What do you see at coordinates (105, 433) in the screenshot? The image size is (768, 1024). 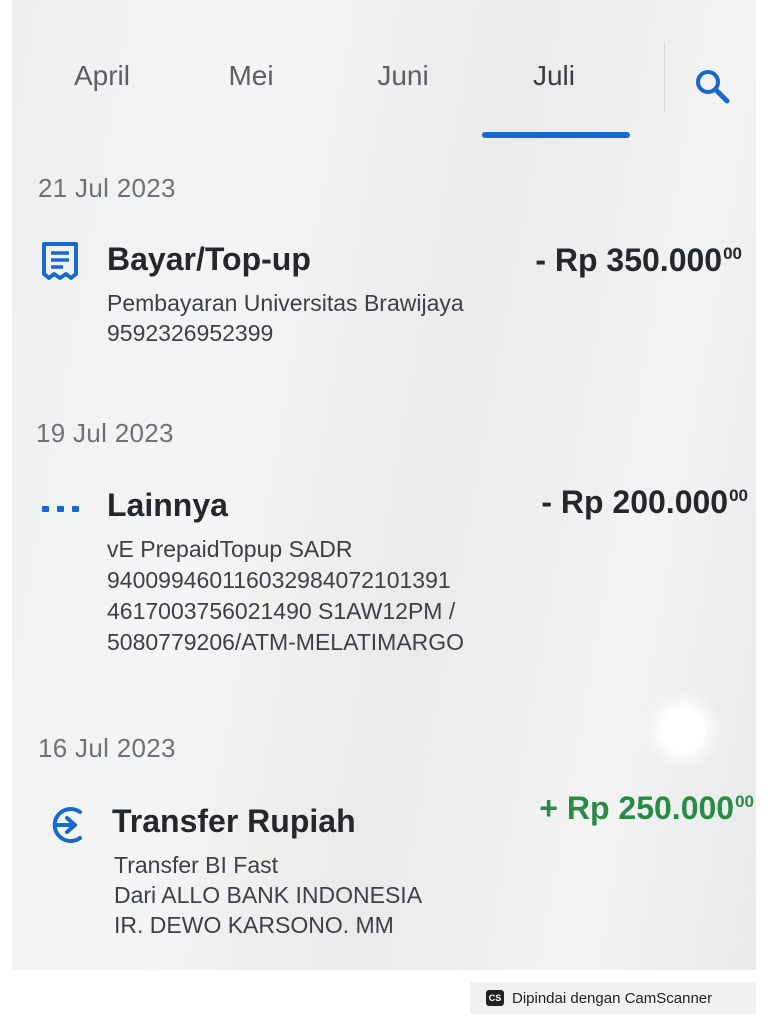 I see `date-header: 19 Jul 2023` at bounding box center [105, 433].